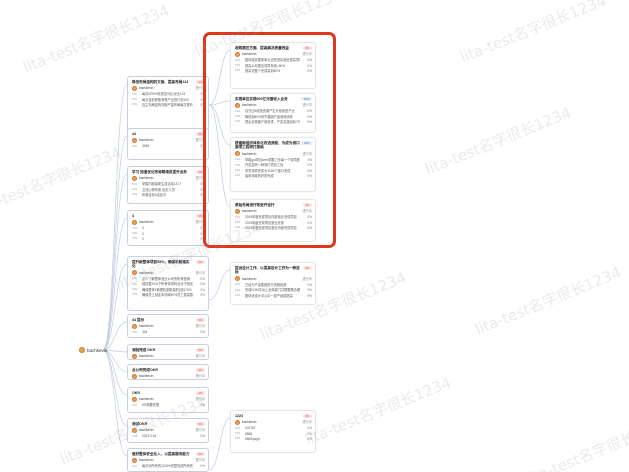  I want to click on objective-title: 44 提示, so click(168, 320).